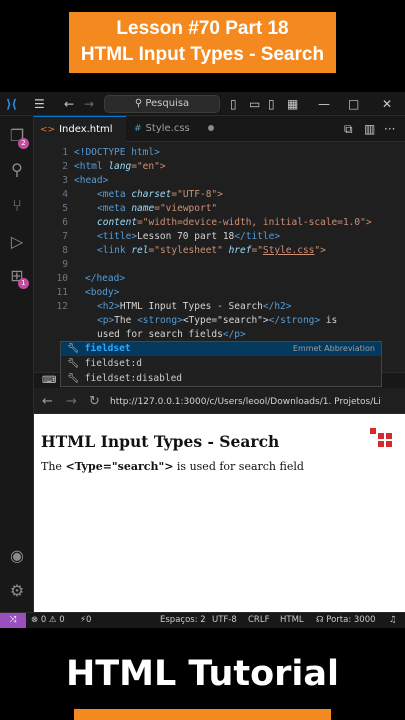  What do you see at coordinates (23, 283) in the screenshot?
I see `extensions-badge: 1` at bounding box center [23, 283].